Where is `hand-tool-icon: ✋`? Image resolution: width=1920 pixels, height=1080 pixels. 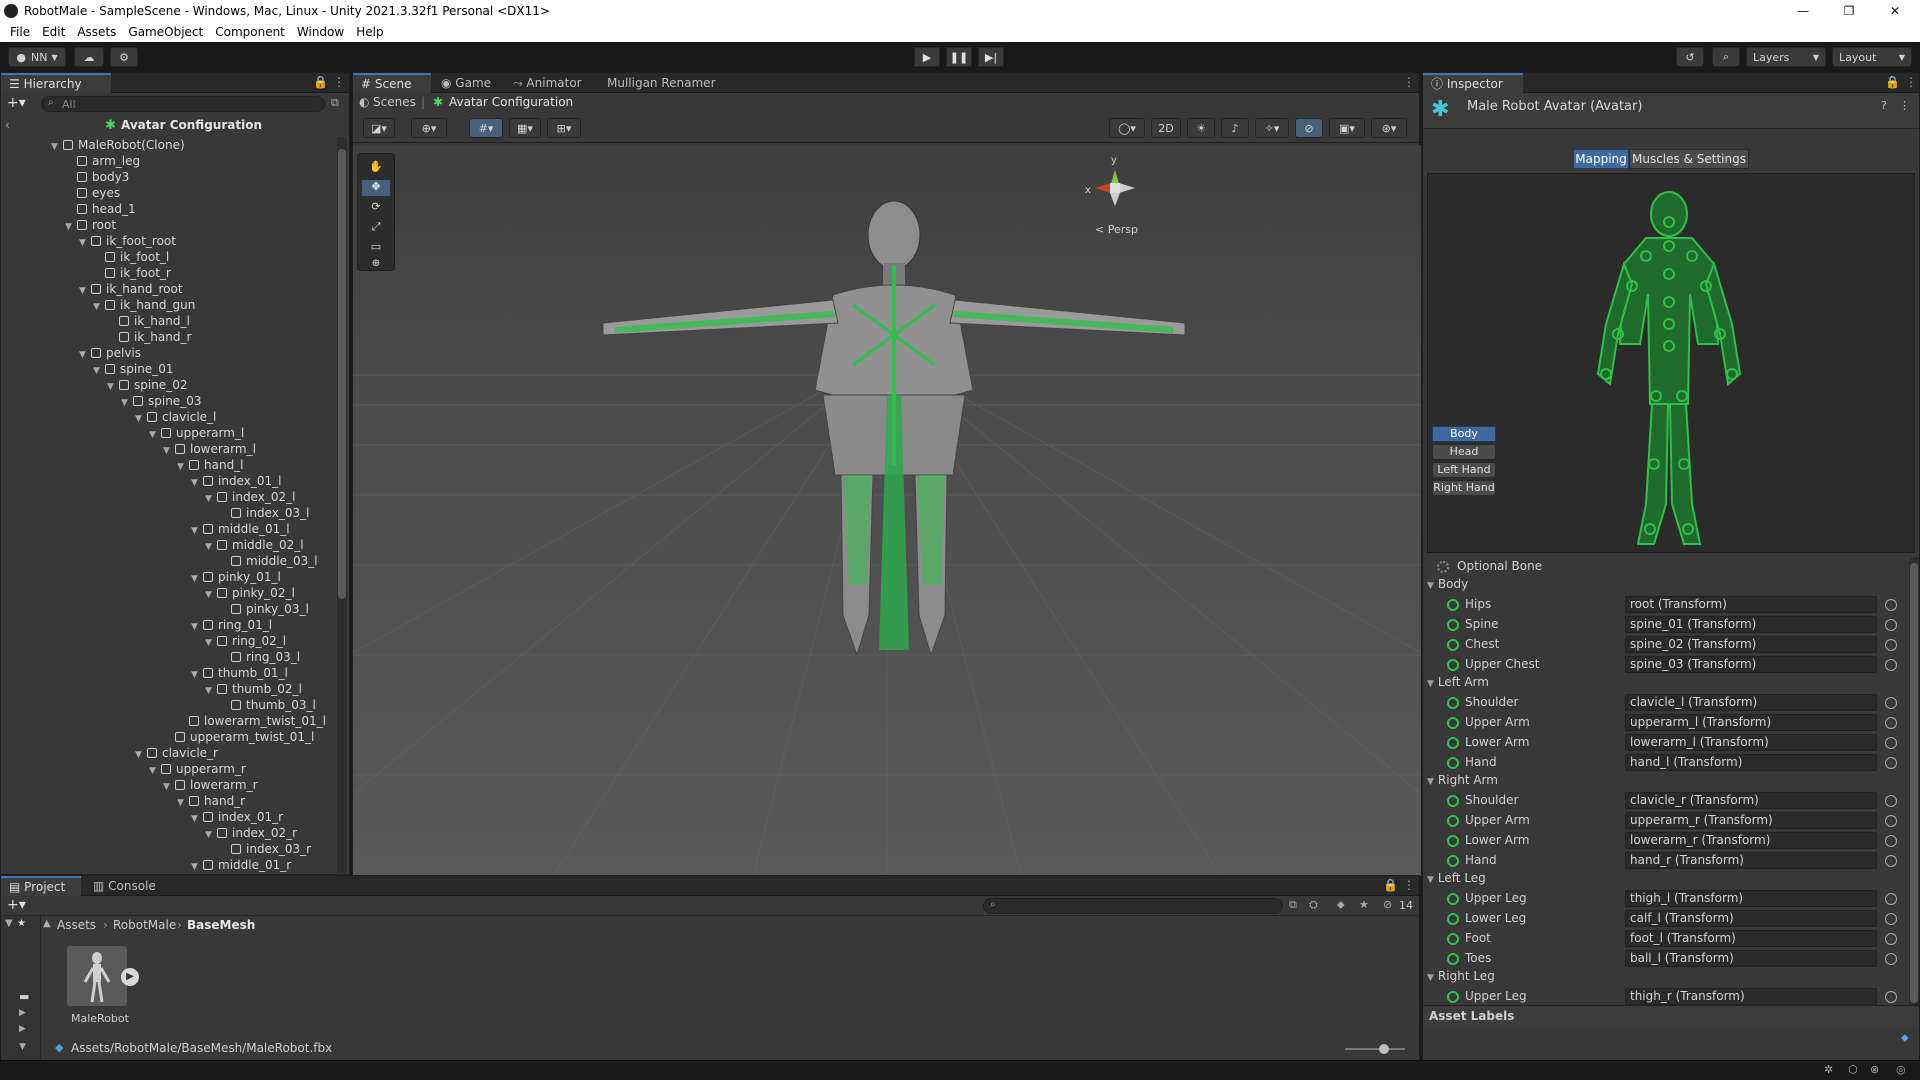
hand-tool-icon: ✋ is located at coordinates (376, 168).